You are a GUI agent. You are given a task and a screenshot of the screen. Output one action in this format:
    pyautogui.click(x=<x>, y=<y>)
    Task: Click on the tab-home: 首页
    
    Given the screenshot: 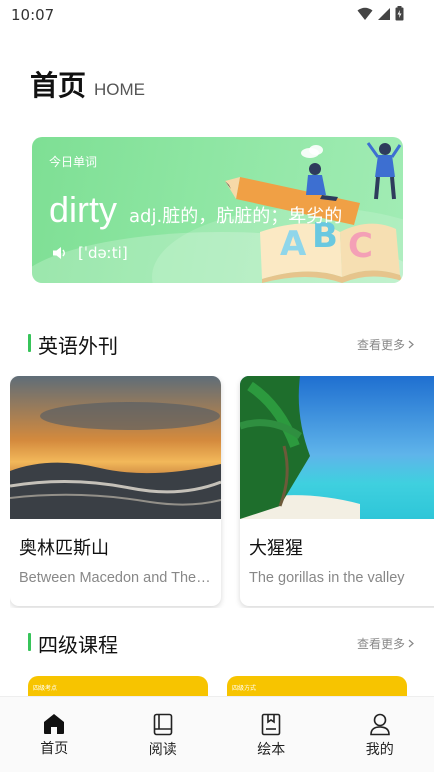 What is the action you would take?
    pyautogui.click(x=54, y=734)
    